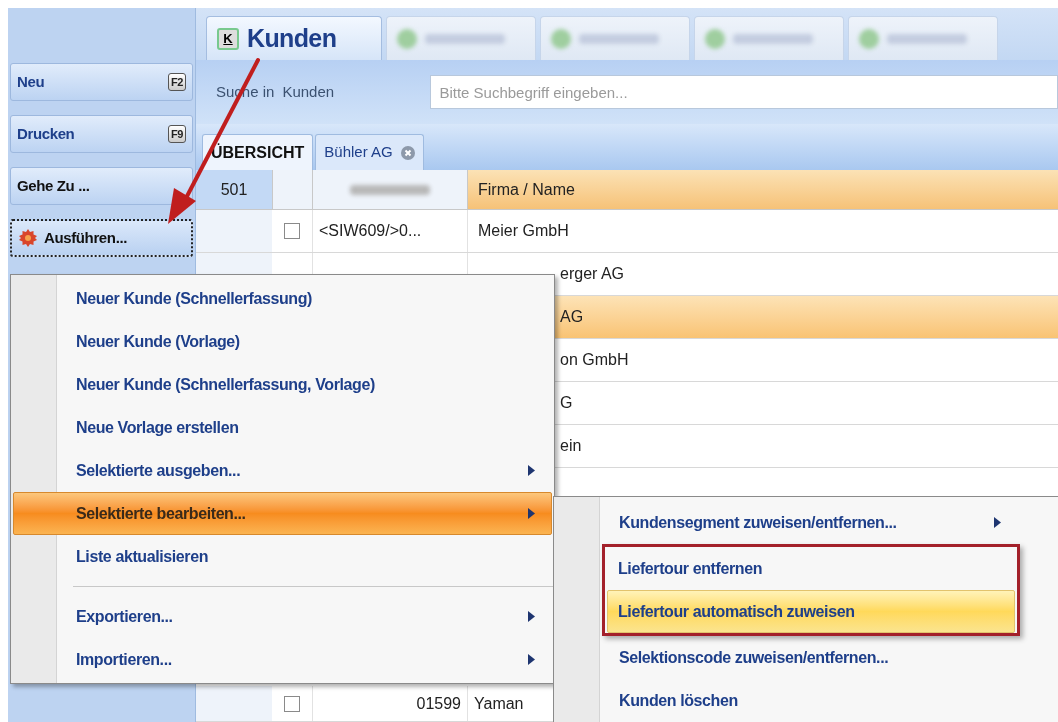 The height and width of the screenshot is (722, 1058). What do you see at coordinates (572, 317) in the screenshot?
I see `table-cell-text: AG` at bounding box center [572, 317].